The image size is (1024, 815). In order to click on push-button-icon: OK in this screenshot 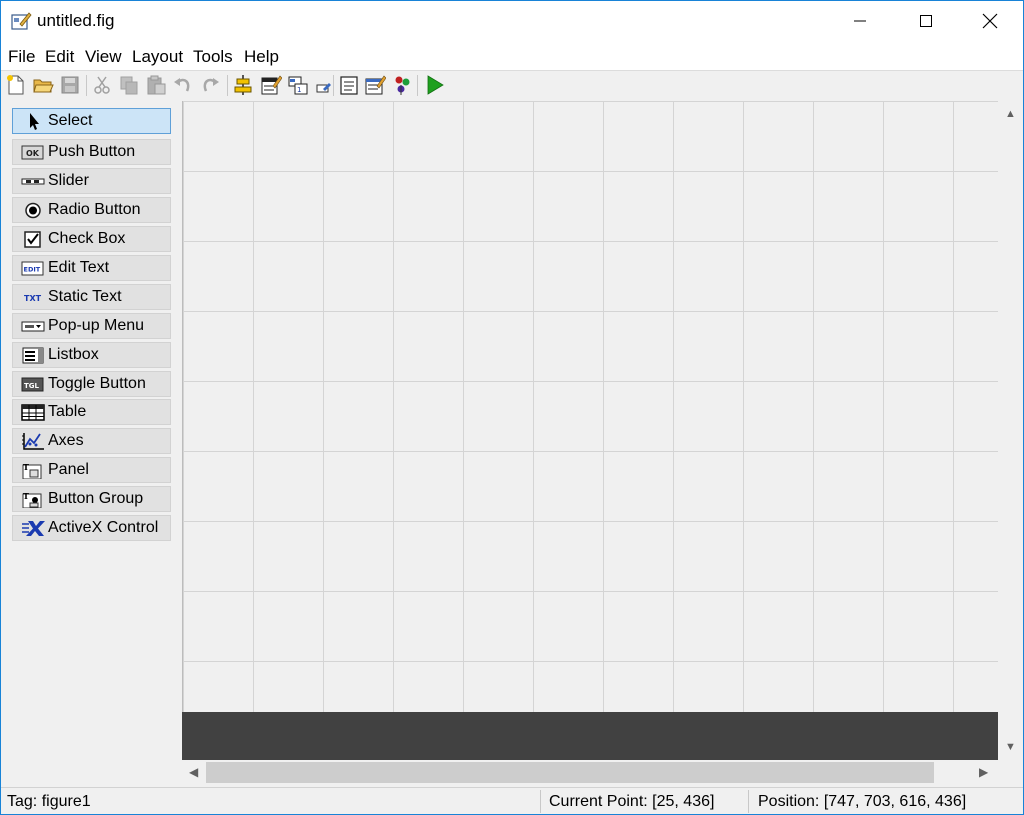, I will do `click(32, 152)`.